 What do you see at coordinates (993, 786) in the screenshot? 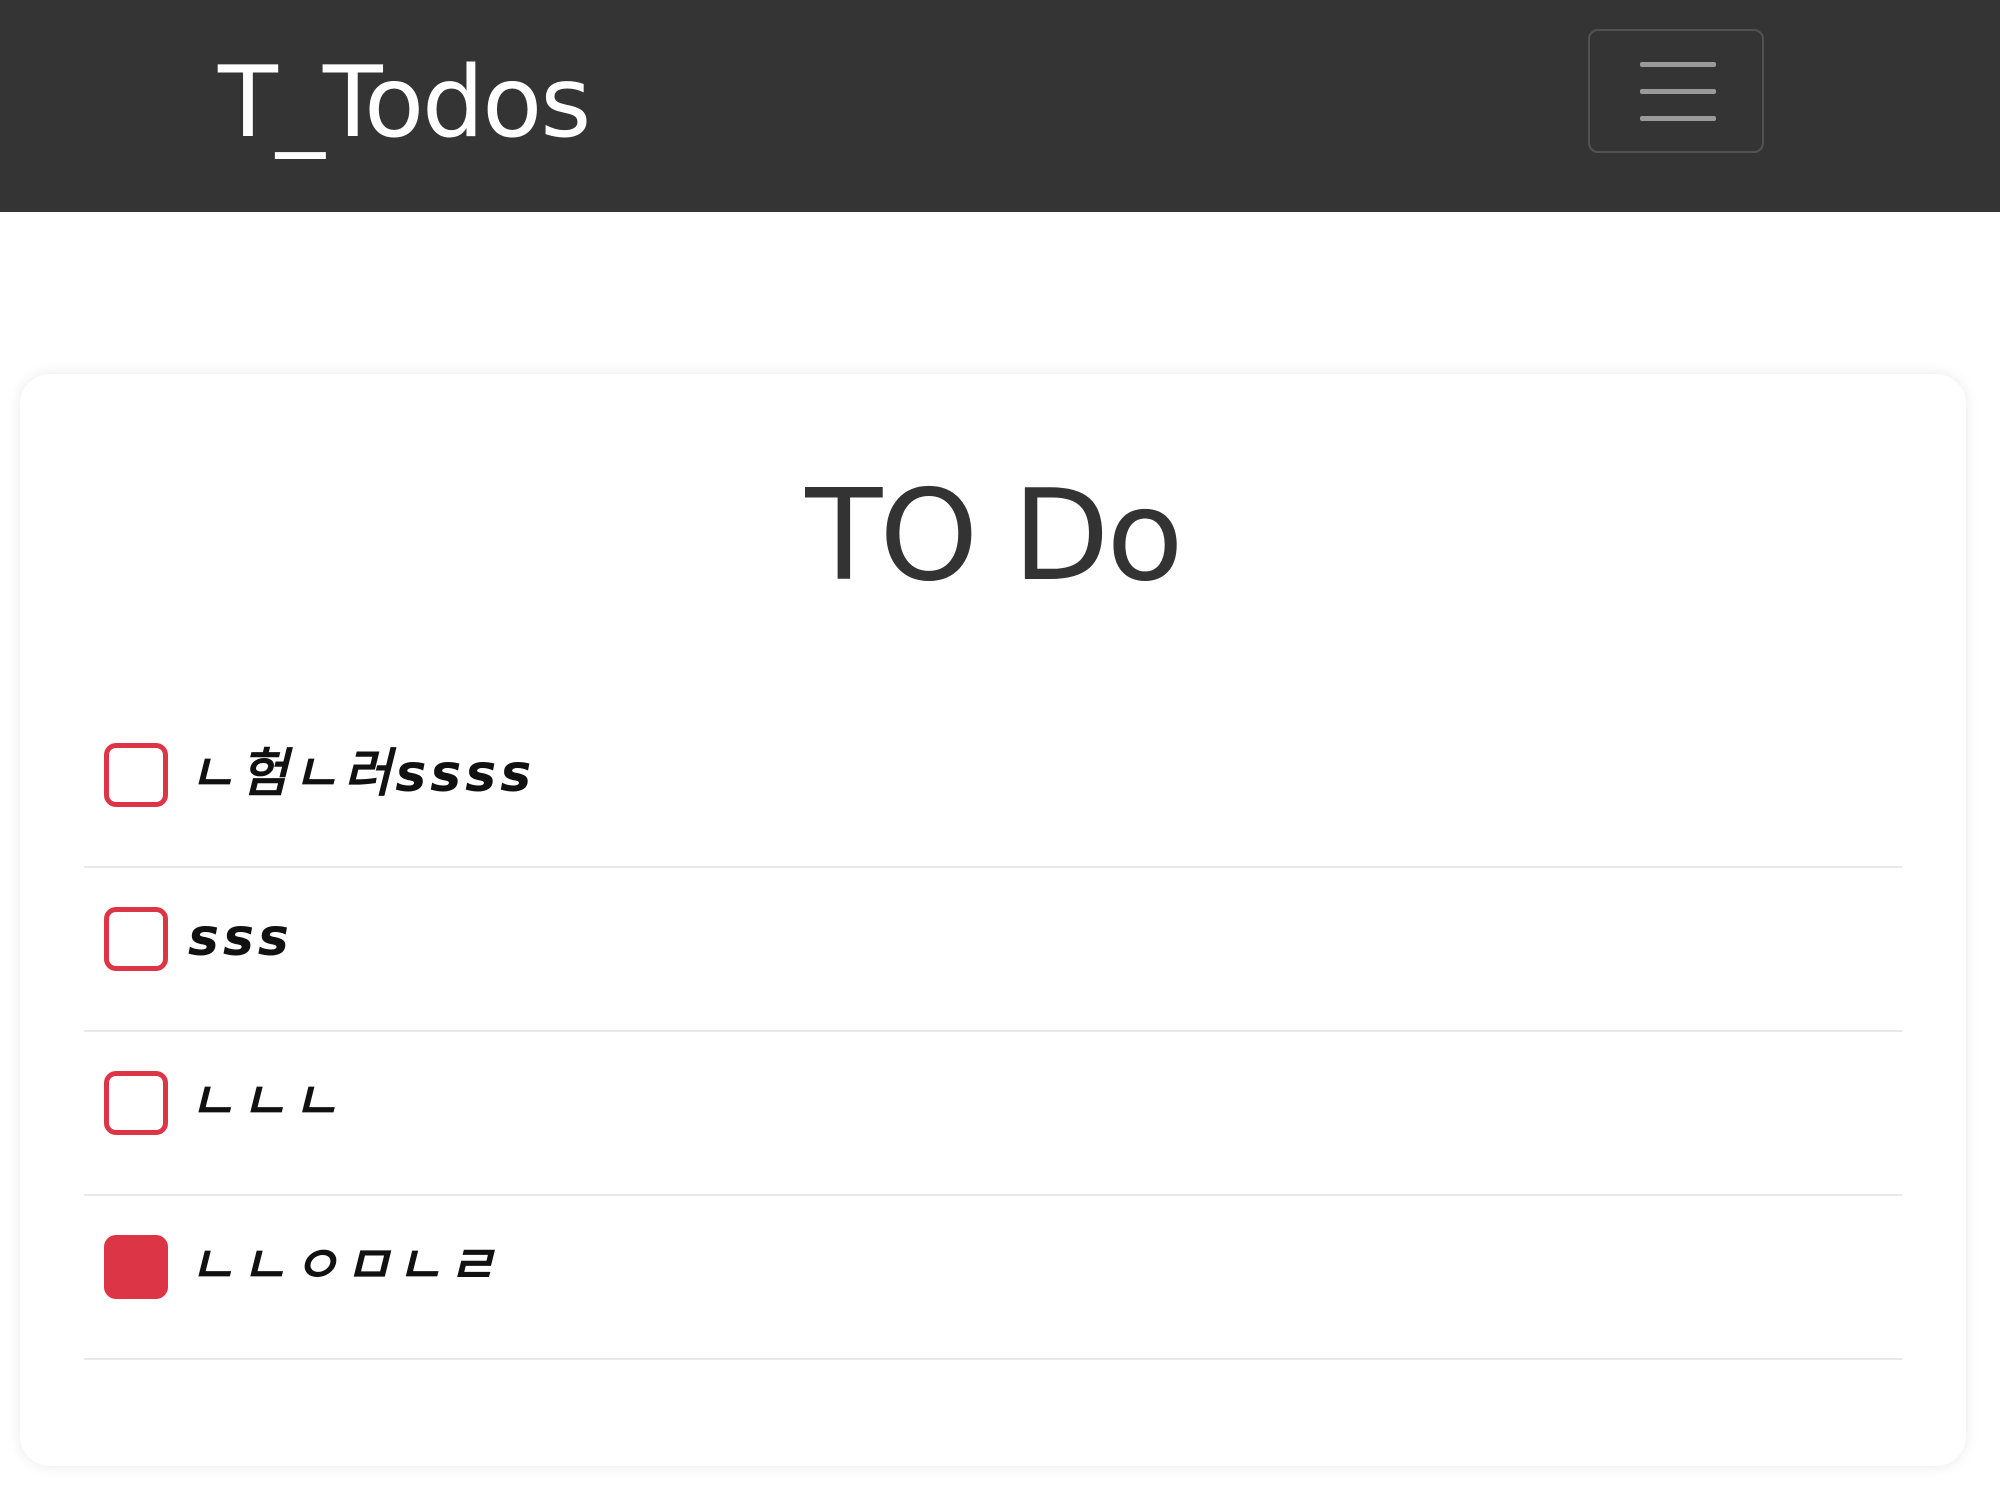
I see `todo-item: ㄴ험ㄴ러ssss` at bounding box center [993, 786].